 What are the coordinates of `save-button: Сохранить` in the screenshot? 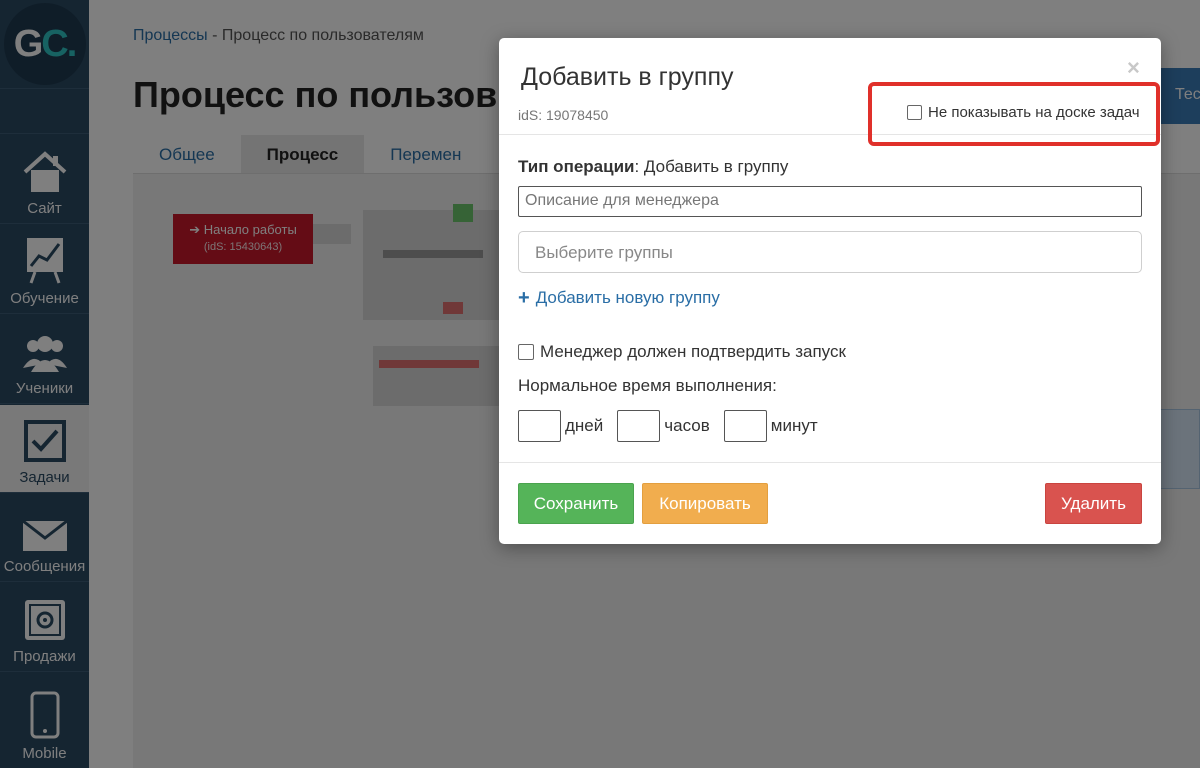 It's located at (576, 503).